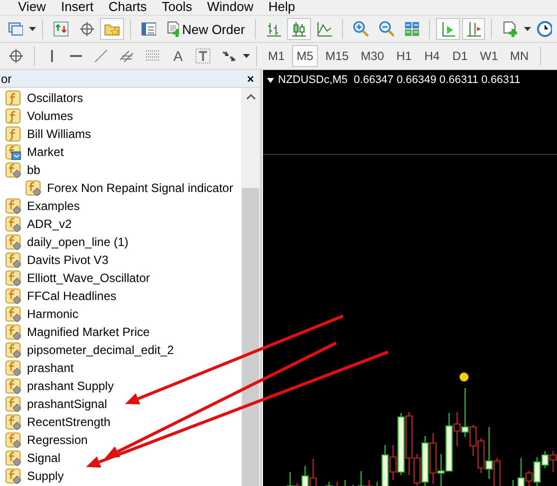 The height and width of the screenshot is (486, 557). What do you see at coordinates (88, 332) in the screenshot?
I see `tree-item: Magnified Market Price` at bounding box center [88, 332].